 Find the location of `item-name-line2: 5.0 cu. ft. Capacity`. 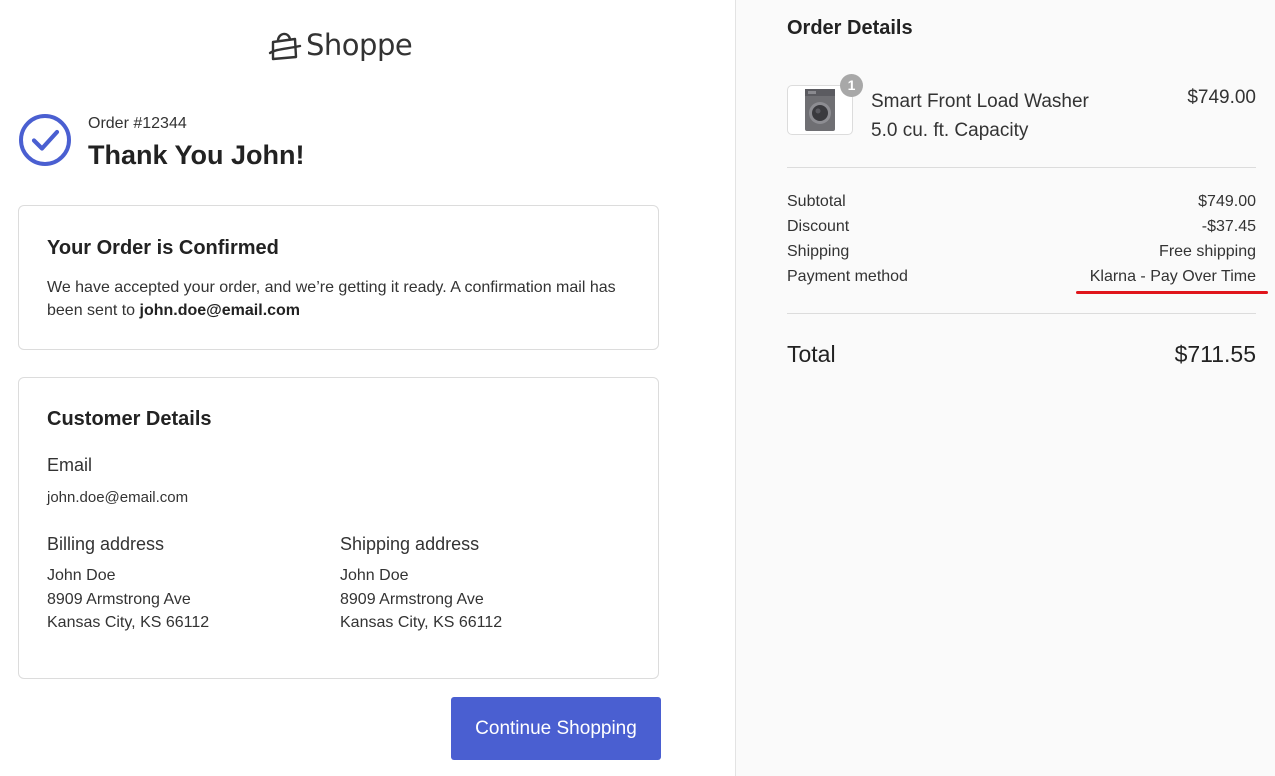

item-name-line2: 5.0 cu. ft. Capacity is located at coordinates (950, 130).